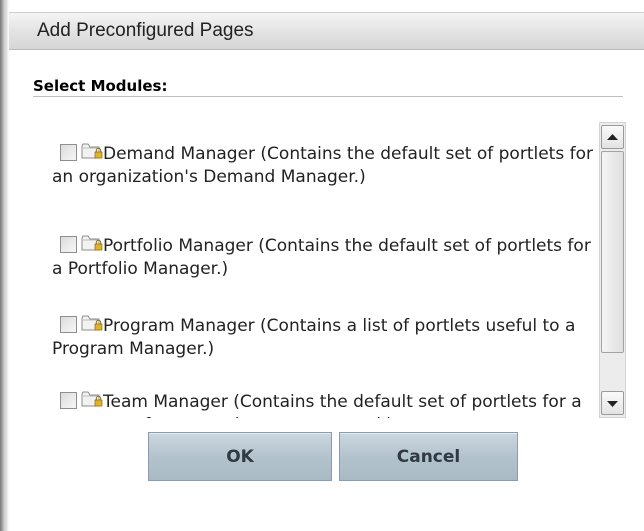 This screenshot has width=644, height=531. Describe the element at coordinates (4, 265) in the screenshot. I see `window-left-edge` at that location.